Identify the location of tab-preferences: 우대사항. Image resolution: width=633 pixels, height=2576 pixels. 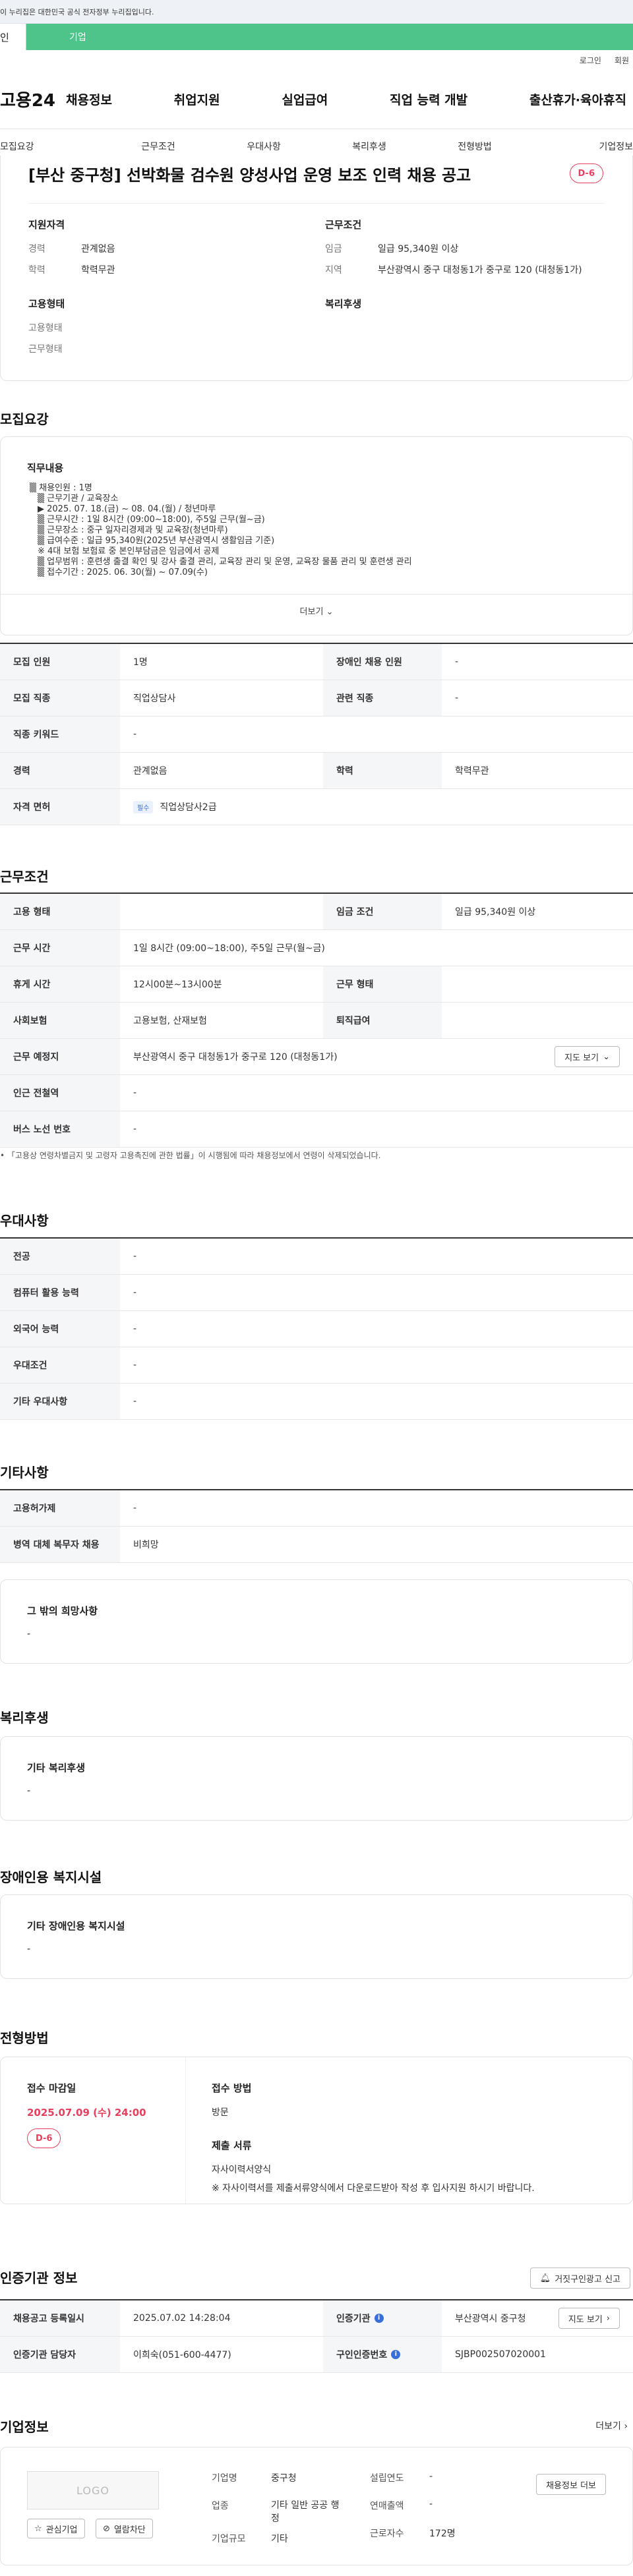
(263, 146).